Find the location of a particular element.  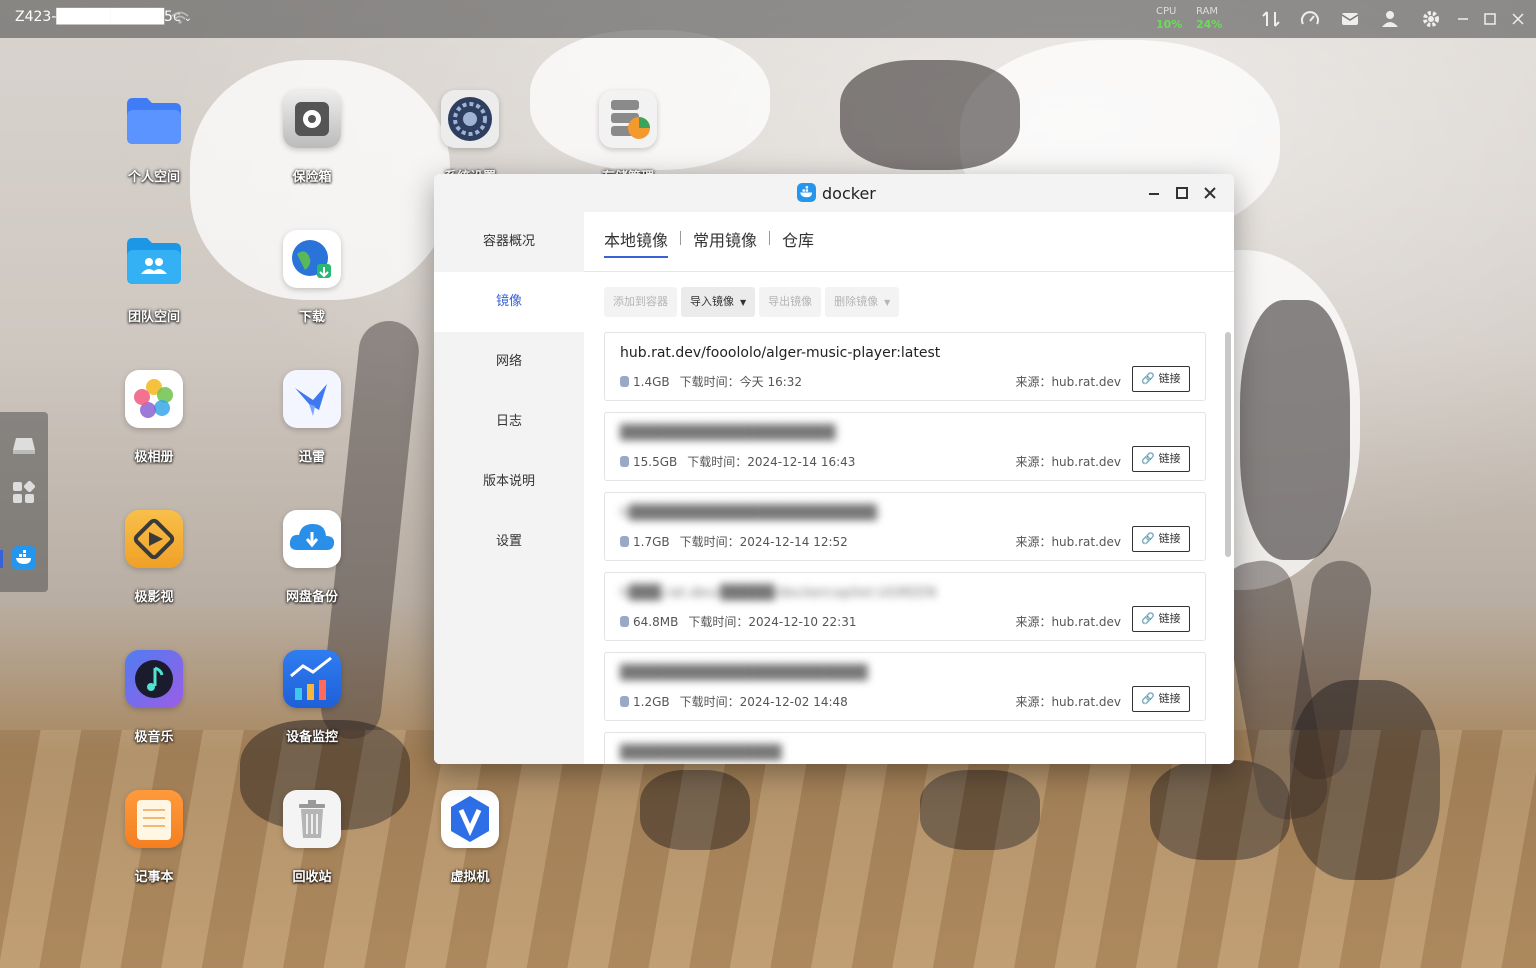

image-meta: 1.7GB 下载时间：2024-12-14 12:52 is located at coordinates (734, 541).